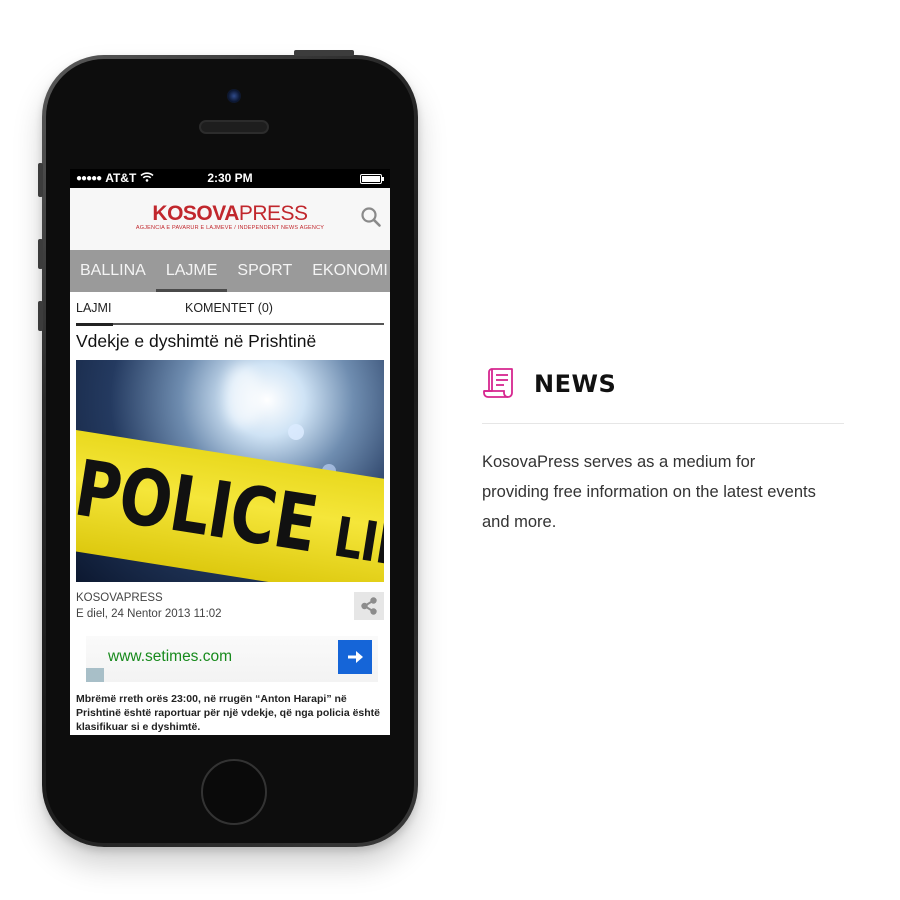  Describe the element at coordinates (170, 657) in the screenshot. I see `ad-url-link: www.setimes.com` at that location.